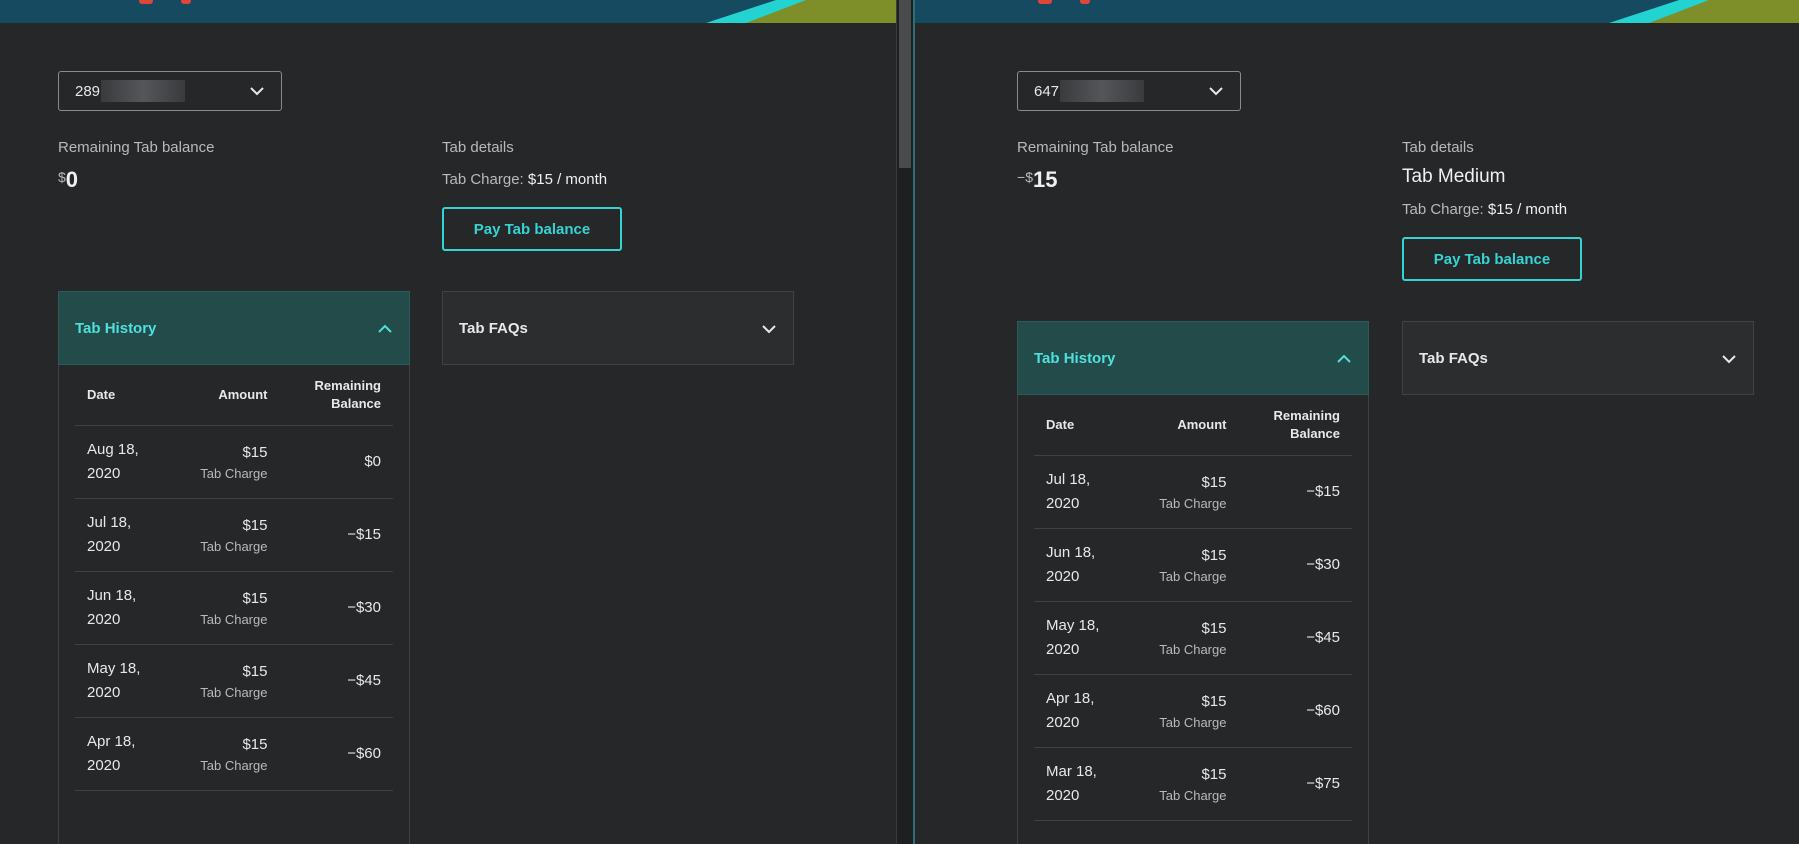 The height and width of the screenshot is (844, 1799). I want to click on row-date: May 18, 2020, so click(1079, 638).